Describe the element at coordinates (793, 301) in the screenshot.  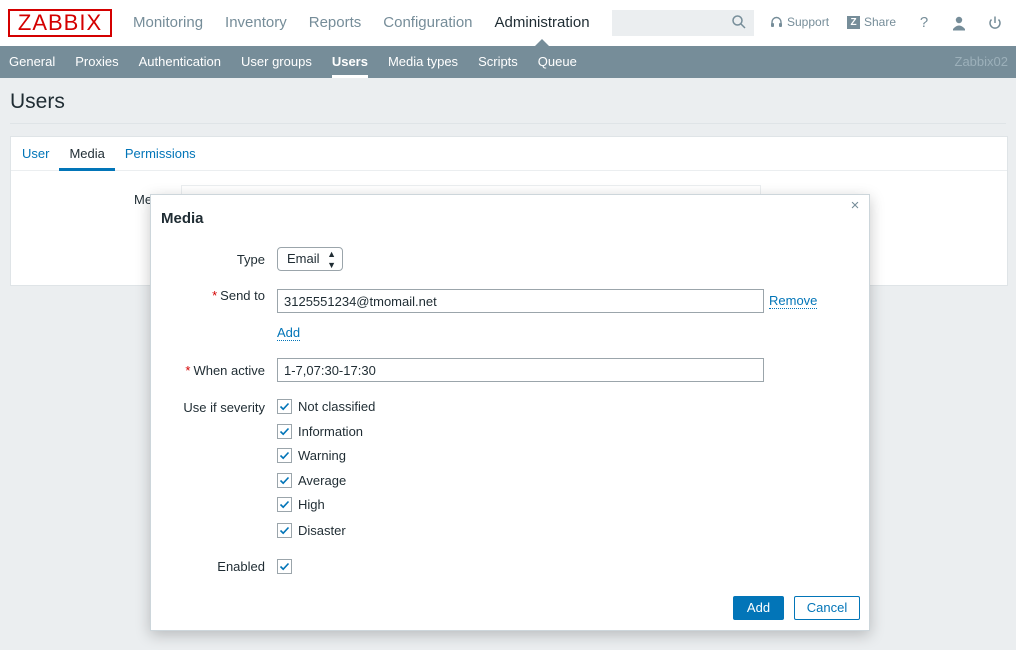
I see `remove-link: Remove` at that location.